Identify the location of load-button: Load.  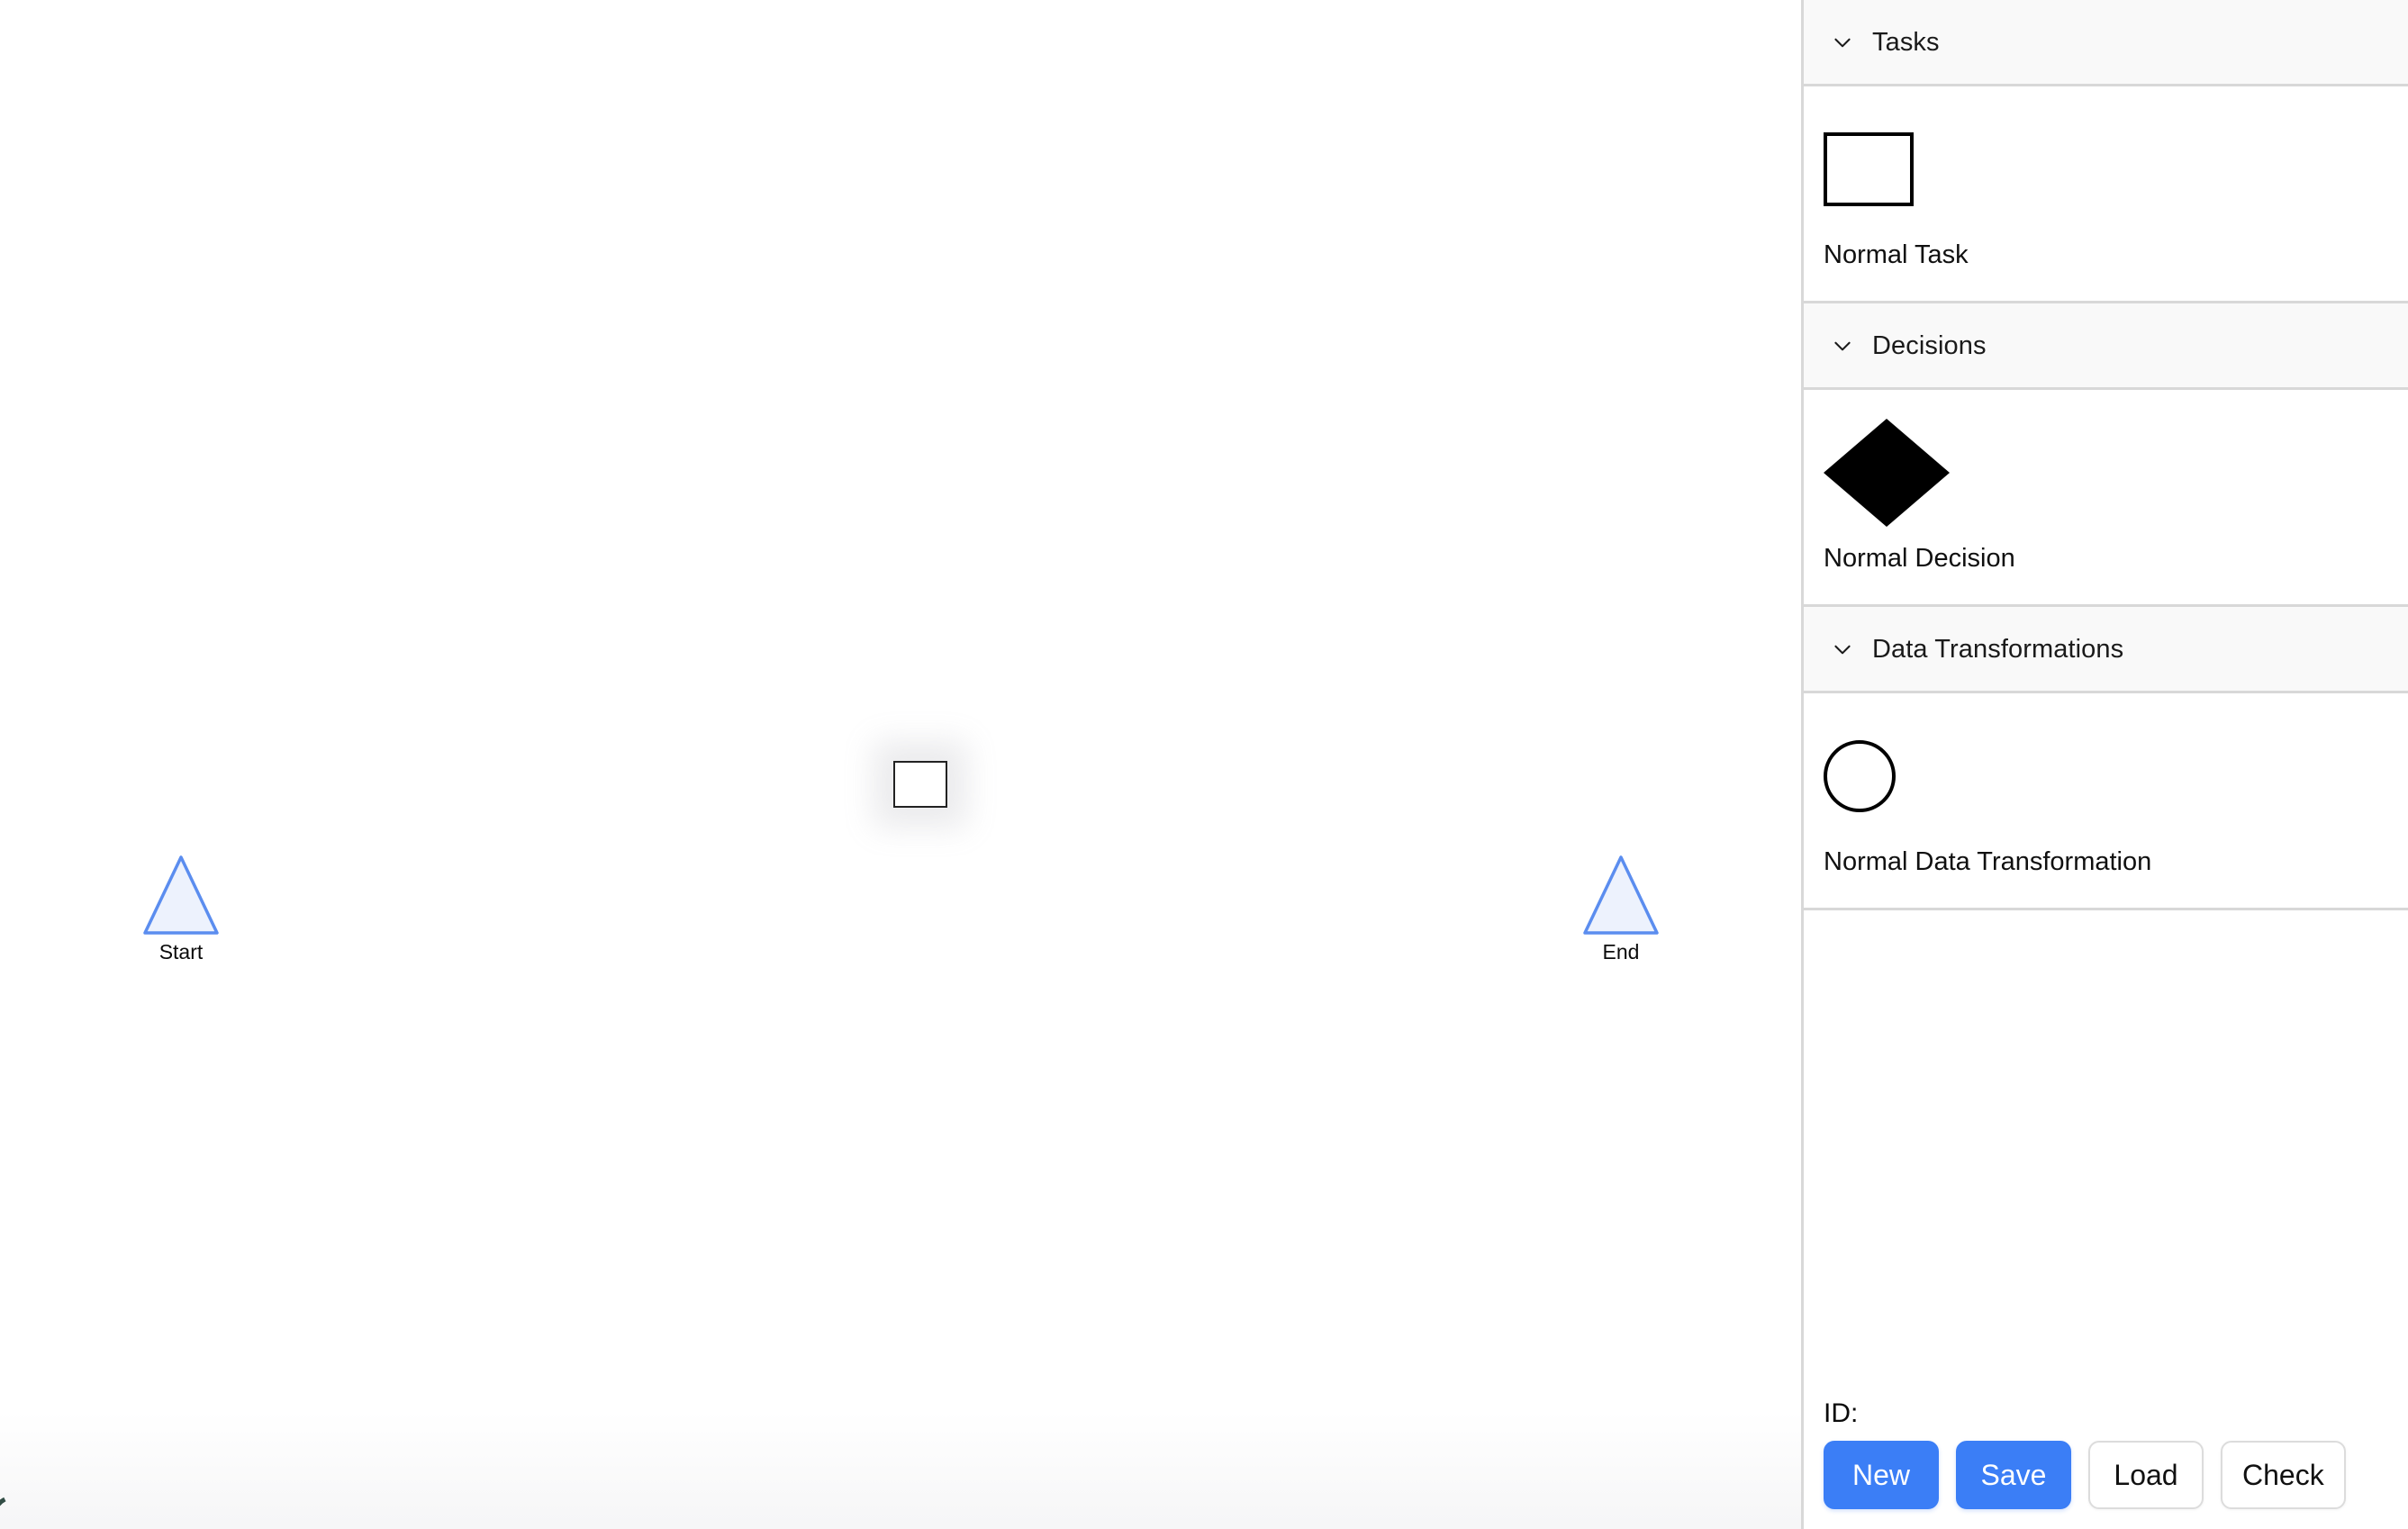
(2146, 1475).